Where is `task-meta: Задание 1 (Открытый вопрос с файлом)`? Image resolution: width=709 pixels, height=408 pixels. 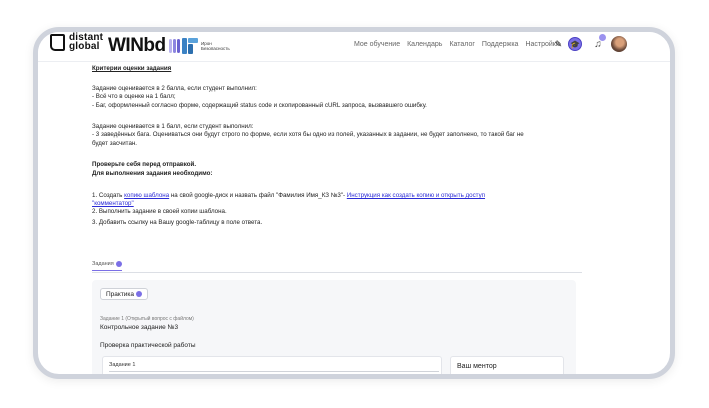 task-meta: Задание 1 (Открытый вопрос с файлом) is located at coordinates (147, 319).